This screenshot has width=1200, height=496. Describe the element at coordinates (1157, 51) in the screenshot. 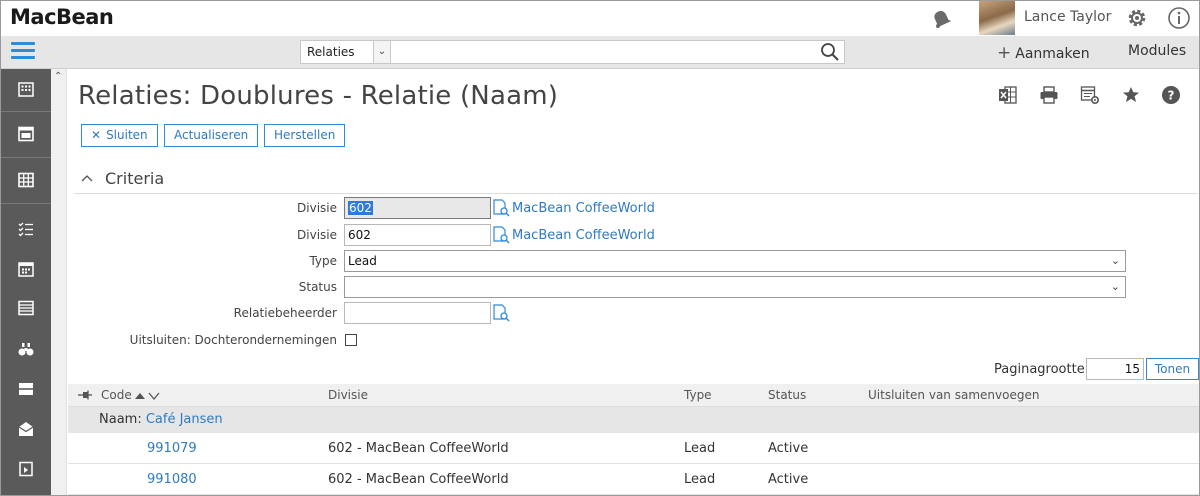

I see `modules-button: Modules` at that location.